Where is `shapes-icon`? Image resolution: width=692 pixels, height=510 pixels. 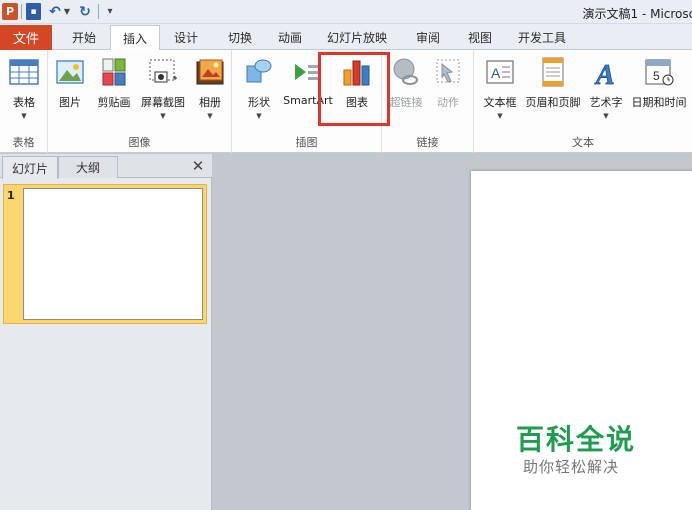 shapes-icon is located at coordinates (259, 72).